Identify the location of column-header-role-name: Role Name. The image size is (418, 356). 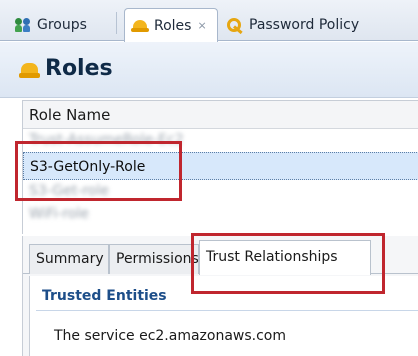
(220, 115).